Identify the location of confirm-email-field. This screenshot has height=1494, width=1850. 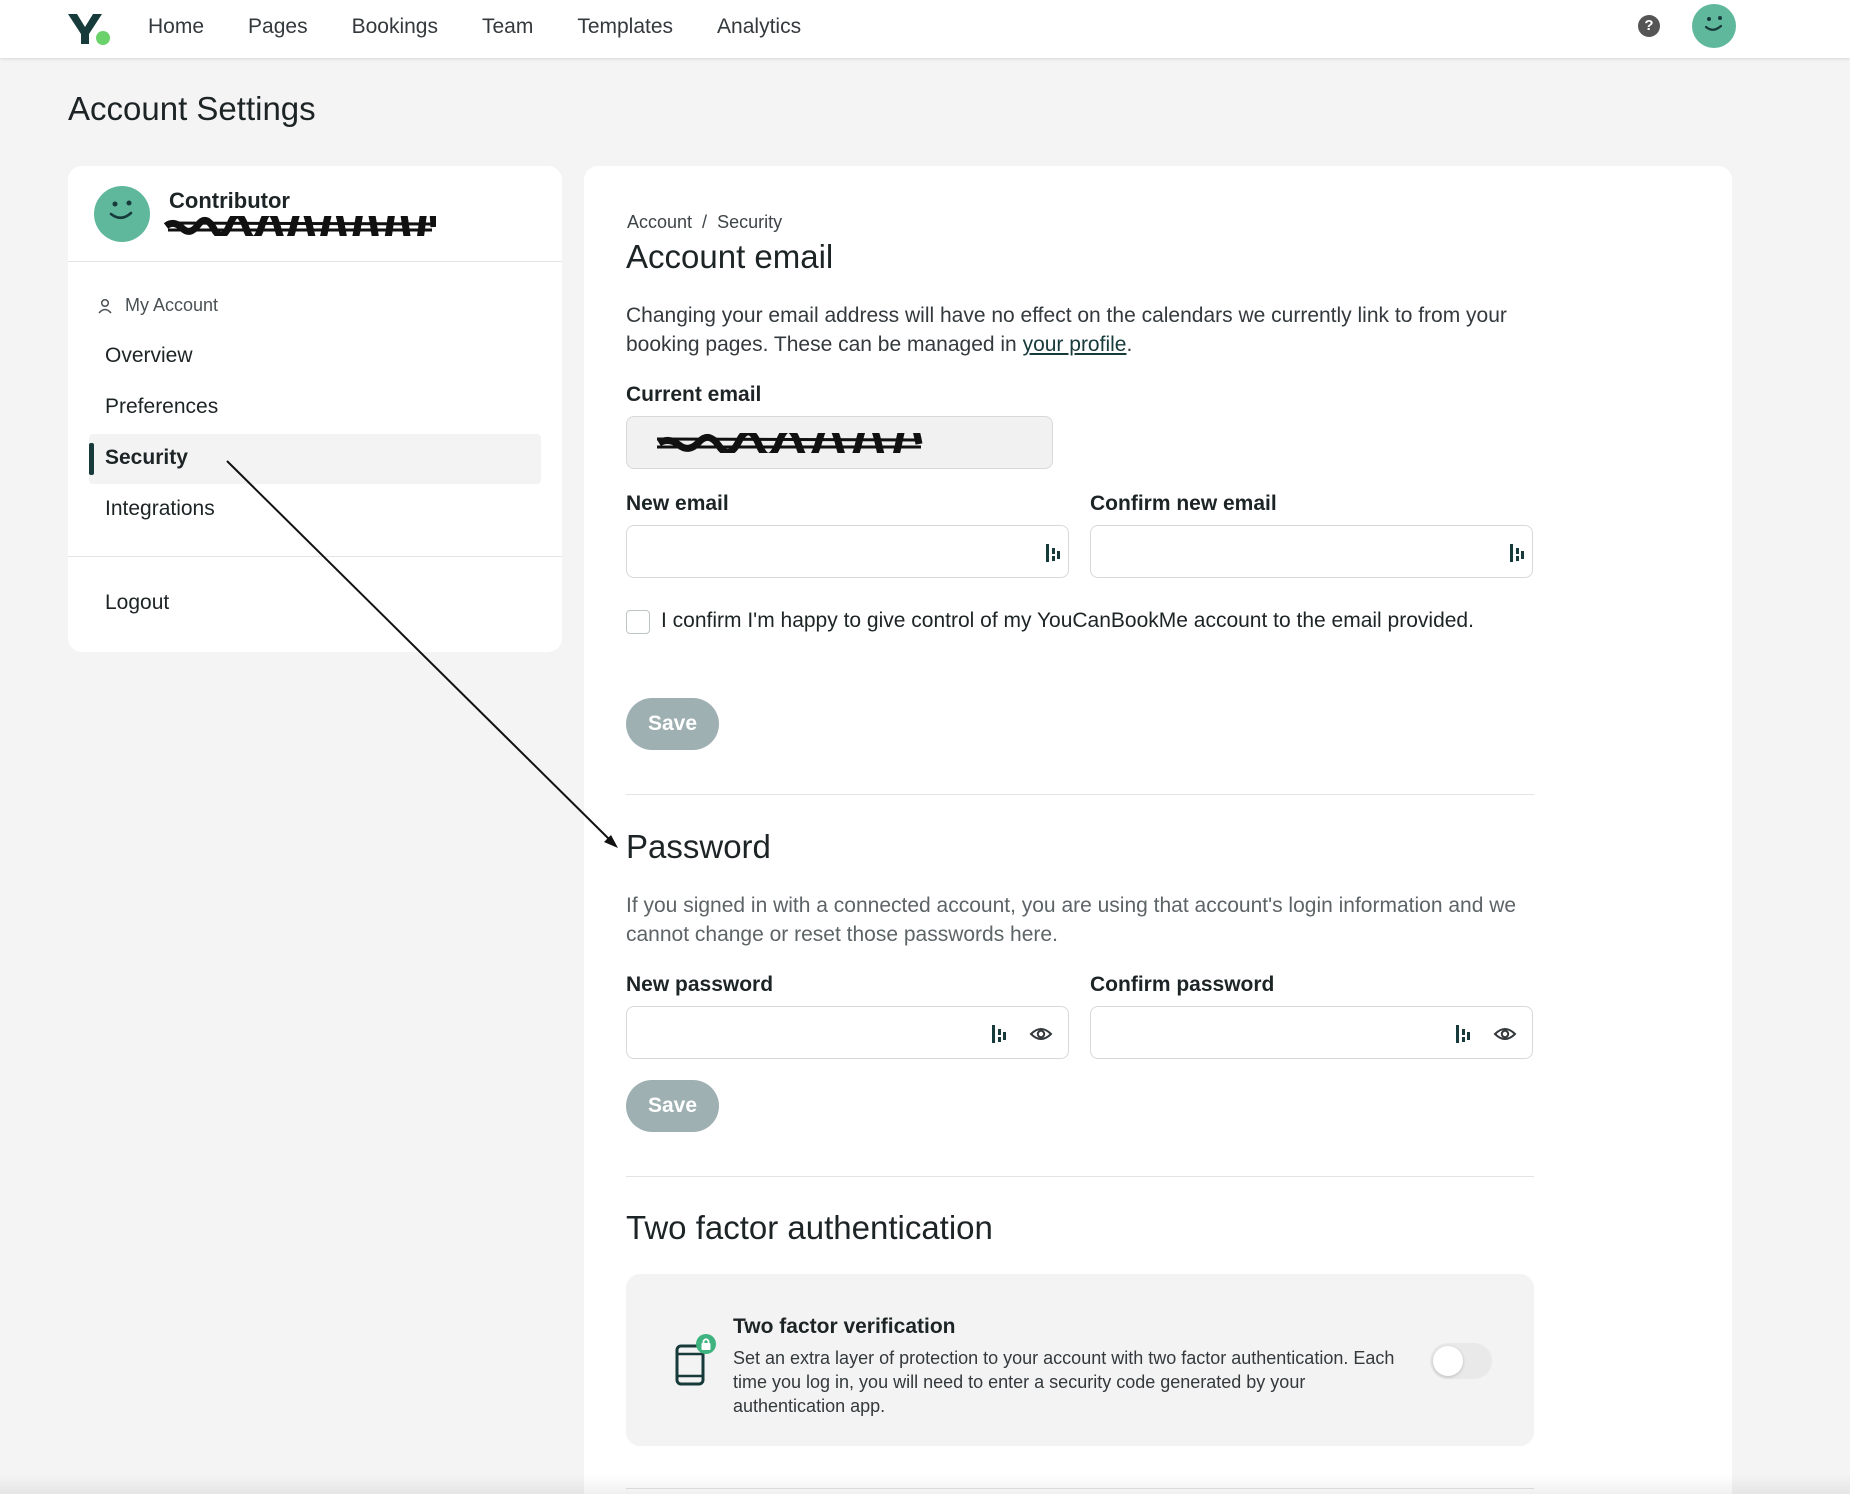
(1311, 551).